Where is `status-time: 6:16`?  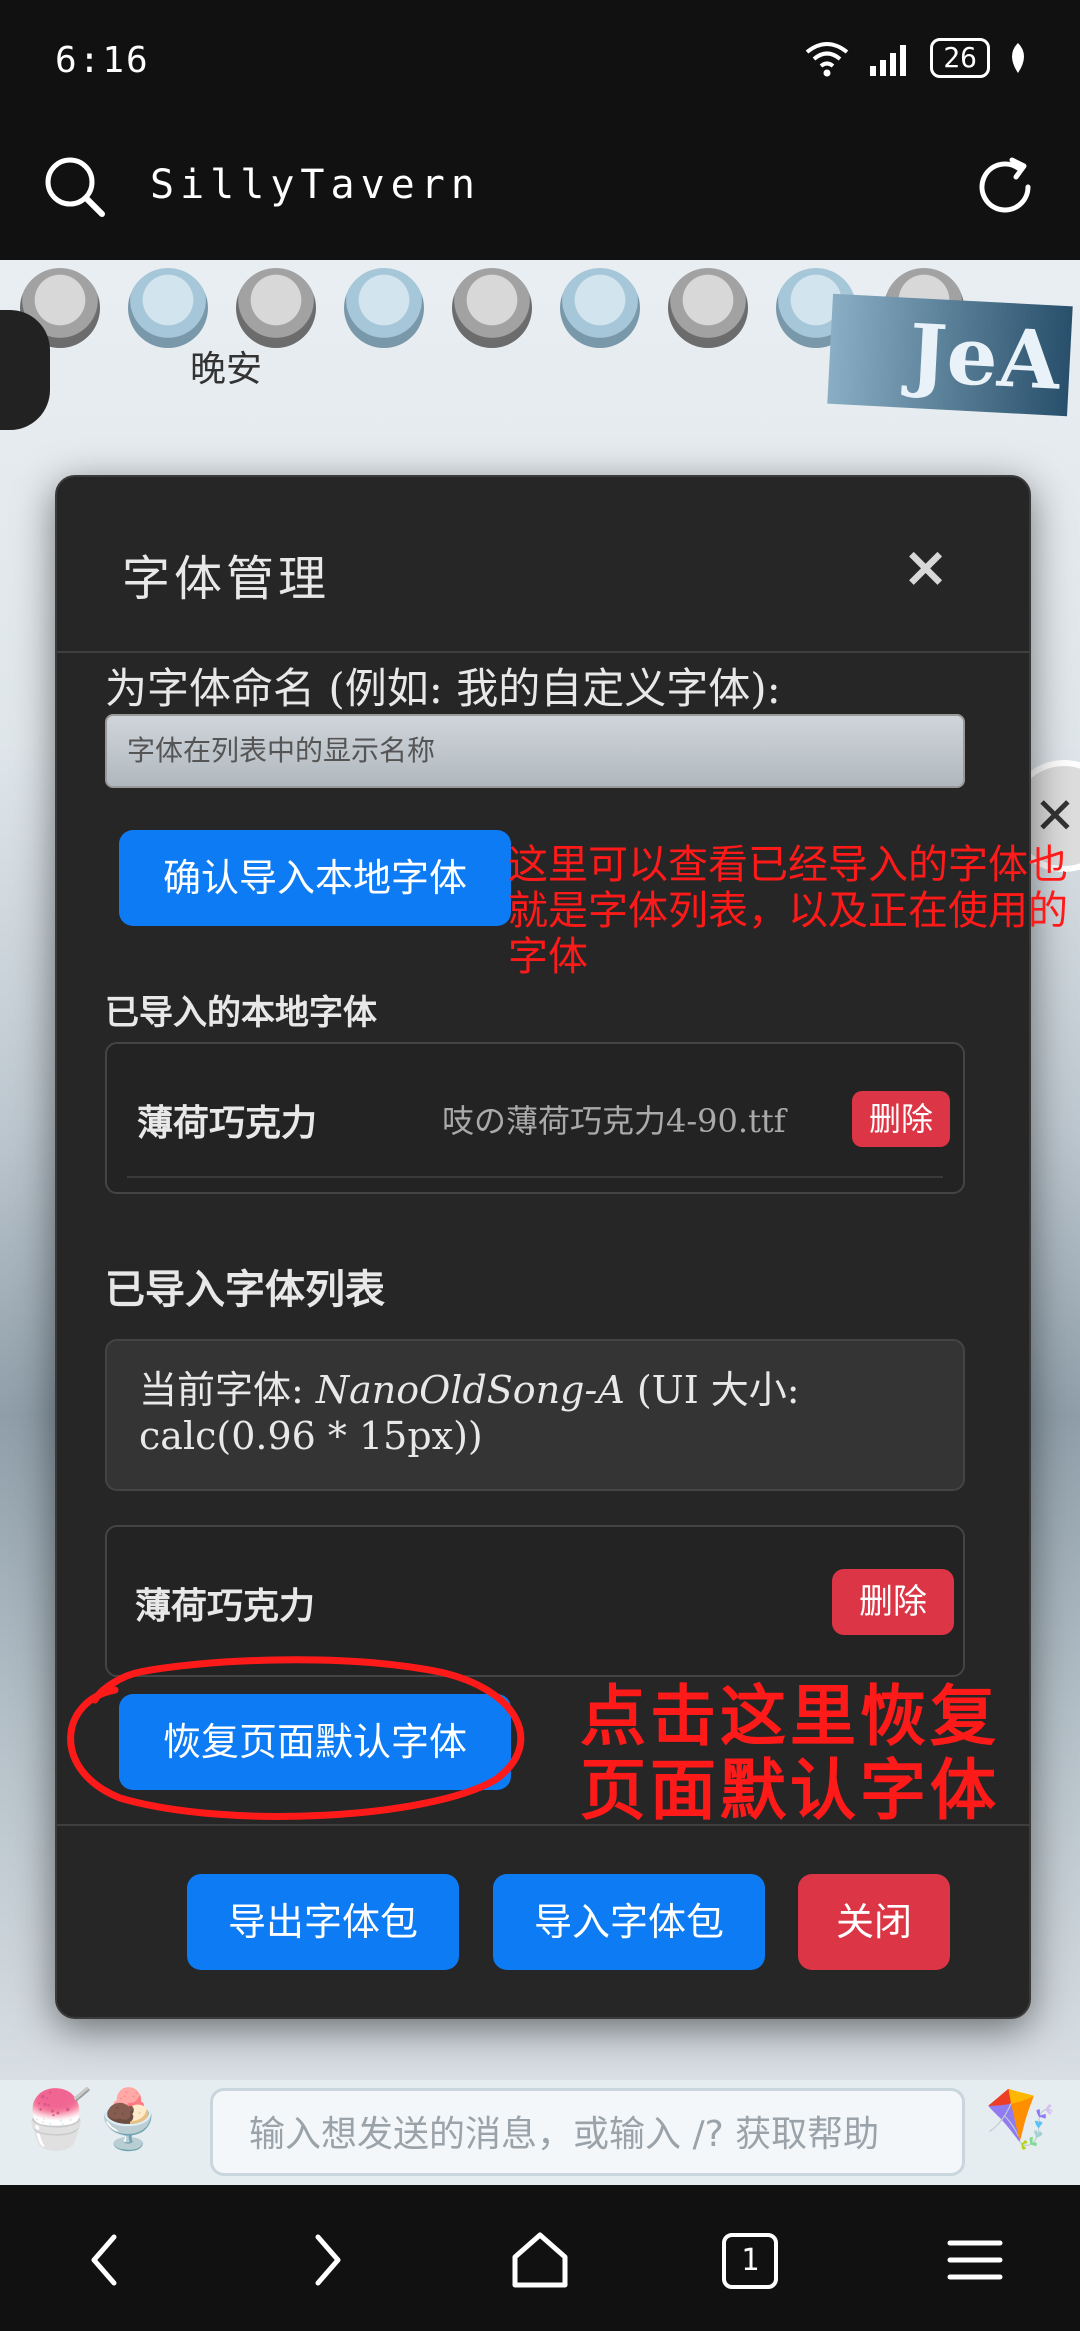
status-time: 6:16 is located at coordinates (102, 60).